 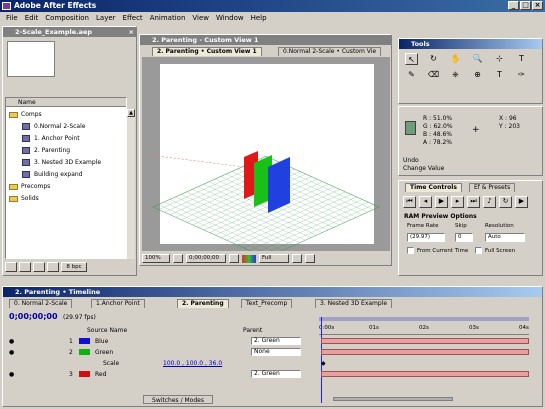 What do you see at coordinates (33, 316) in the screenshot?
I see `timeline-timecode: 0;00;00;00` at bounding box center [33, 316].